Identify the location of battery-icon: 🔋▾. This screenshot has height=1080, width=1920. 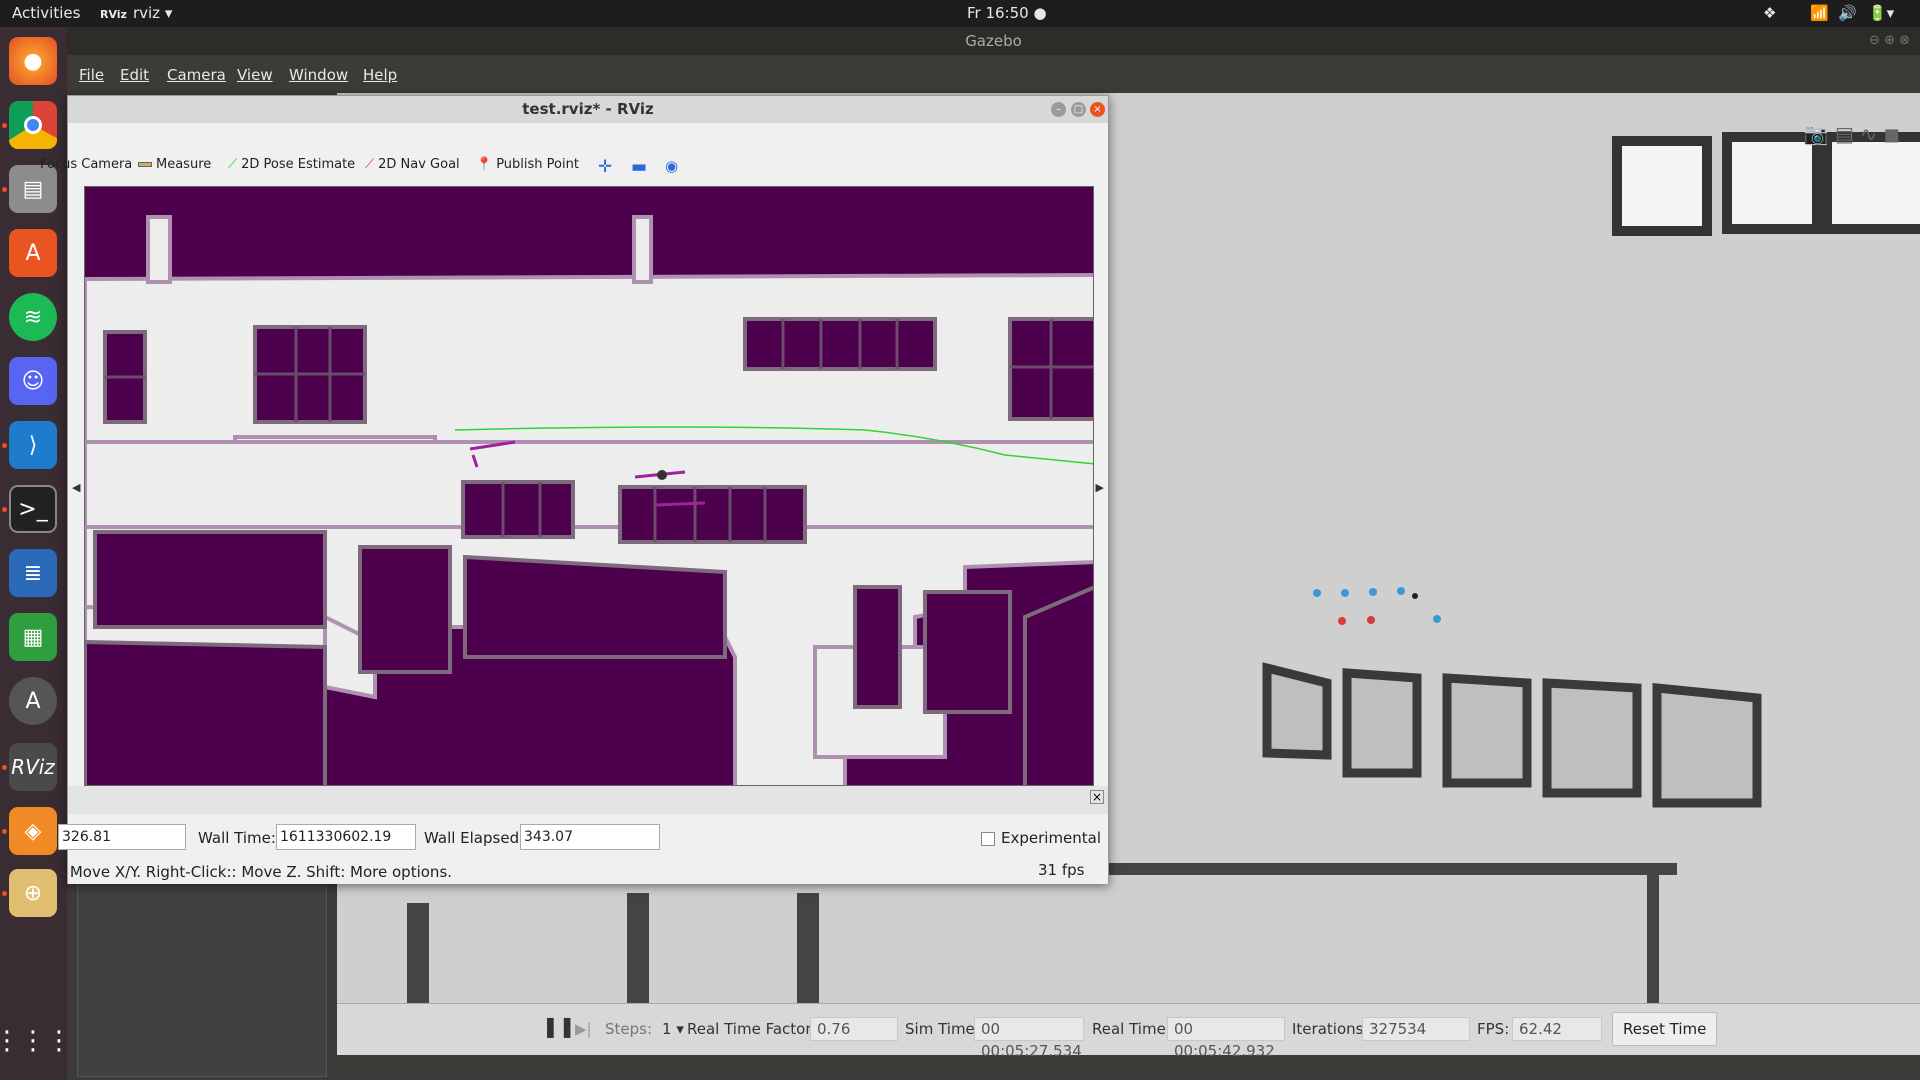
(1881, 13).